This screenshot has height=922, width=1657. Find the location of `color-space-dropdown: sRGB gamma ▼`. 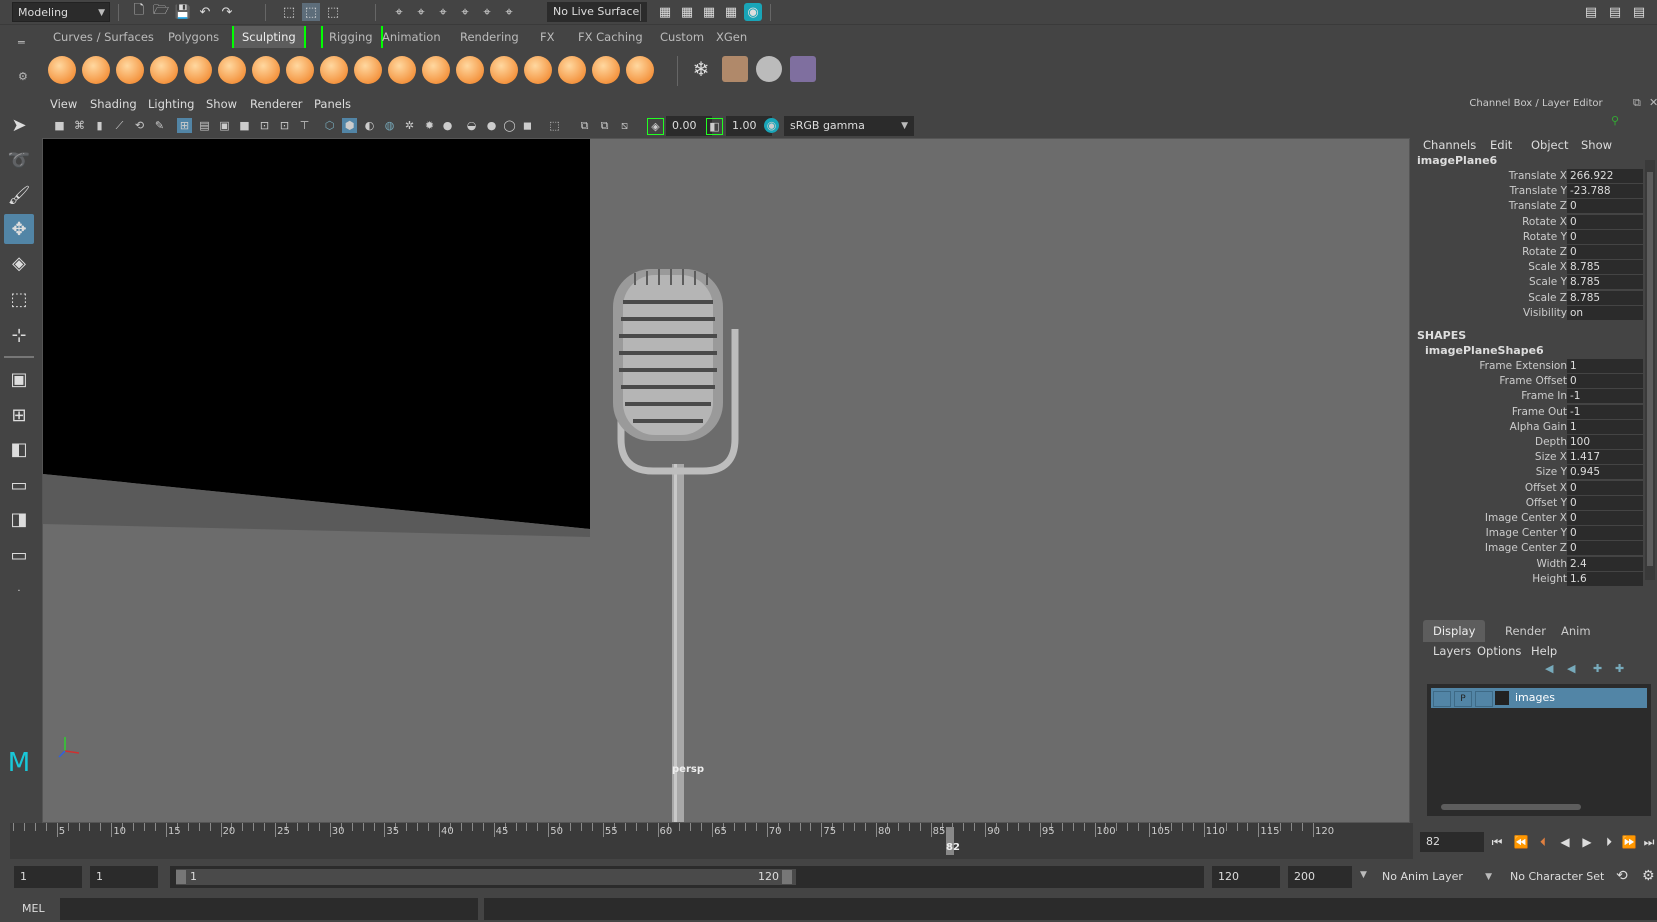

color-space-dropdown: sRGB gamma ▼ is located at coordinates (849, 126).